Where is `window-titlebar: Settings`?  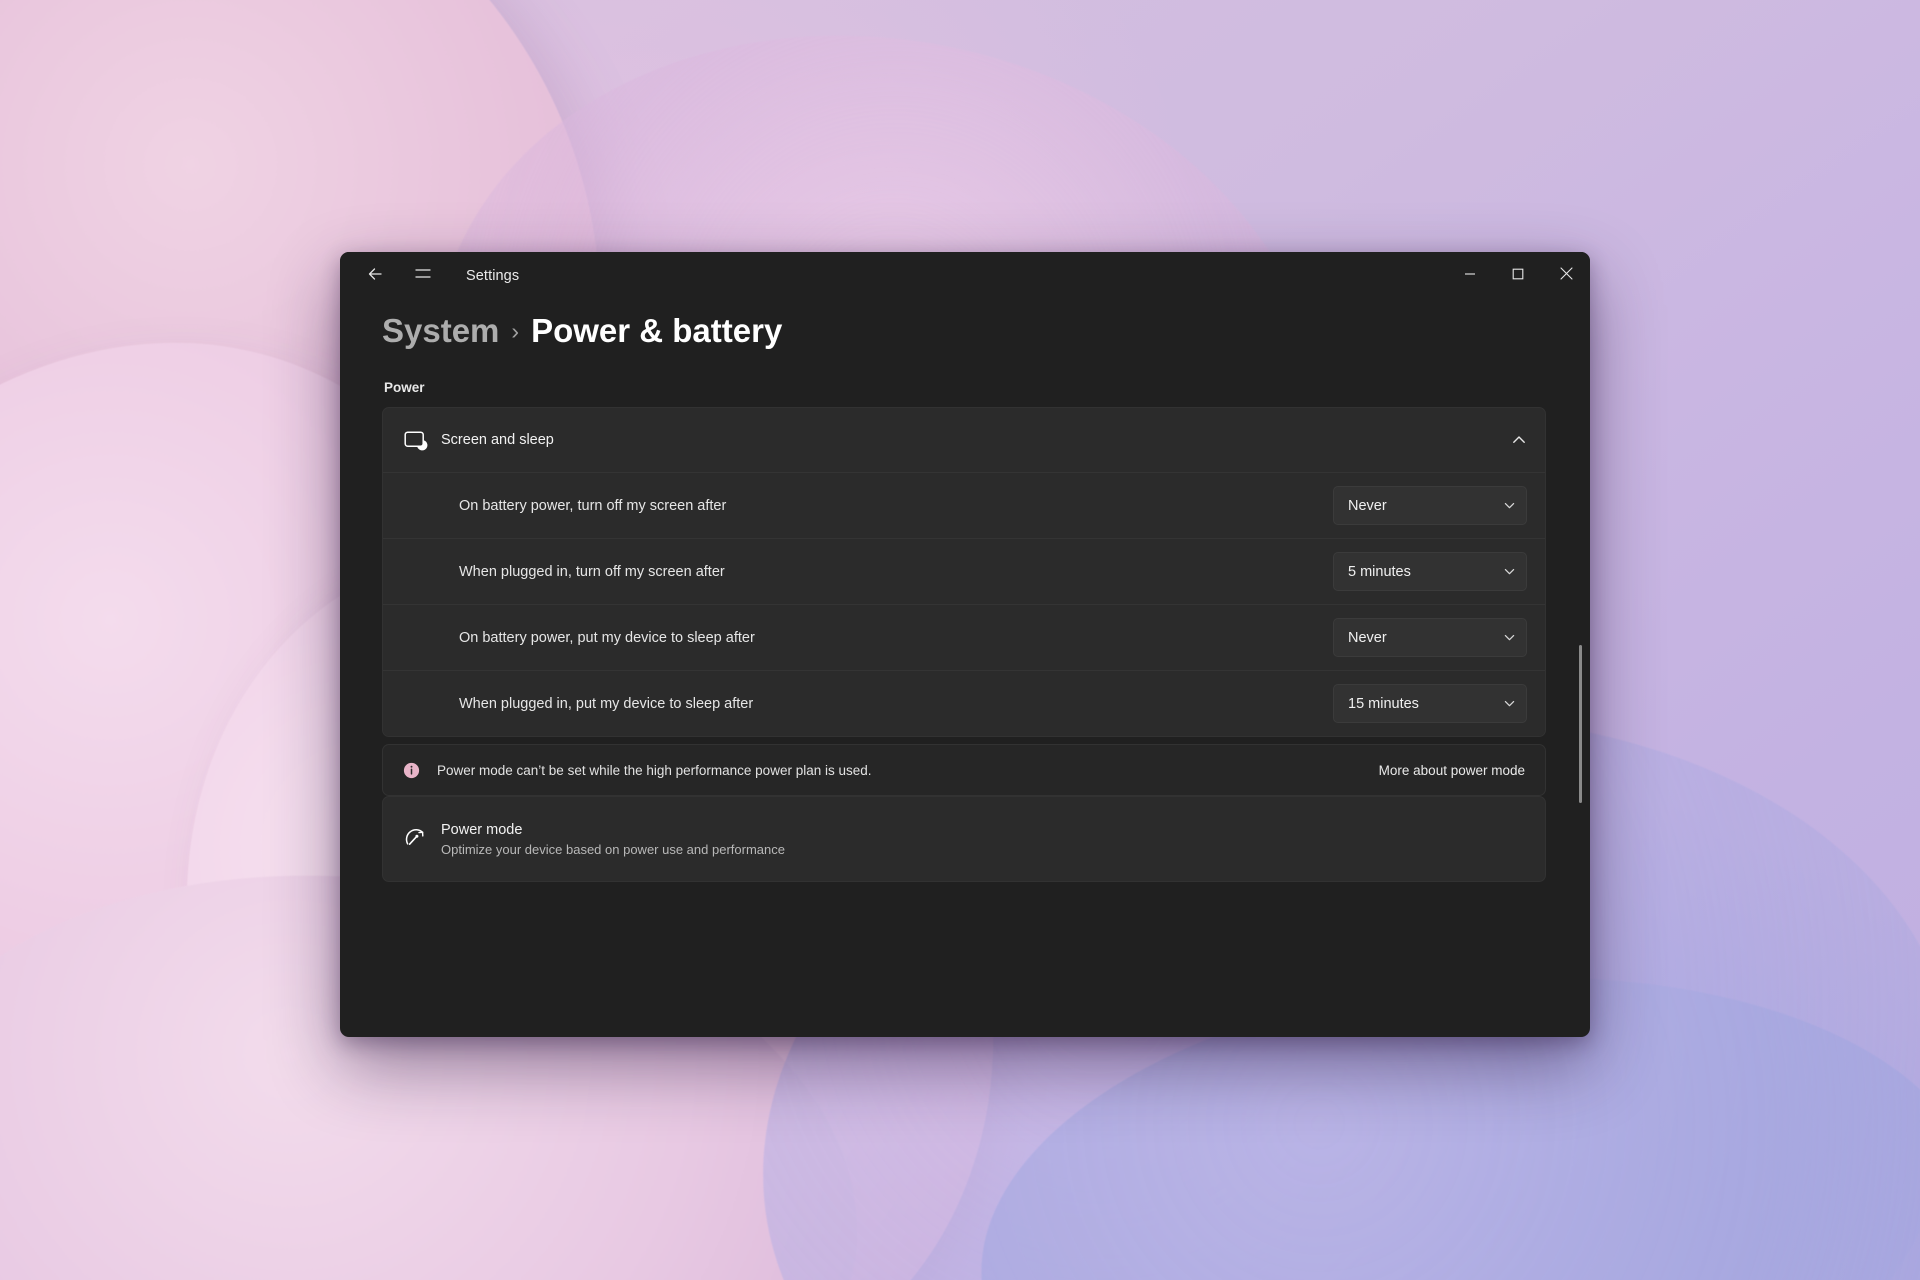 window-titlebar: Settings is located at coordinates (965, 276).